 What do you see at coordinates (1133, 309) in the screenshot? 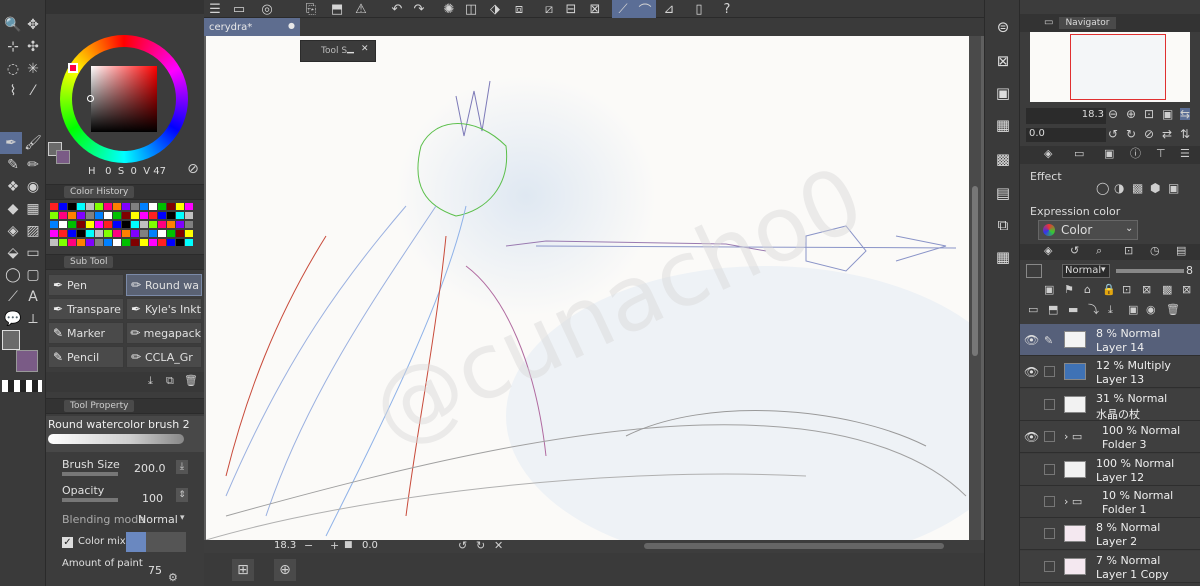
I see `mask-add-icon: ▣` at bounding box center [1133, 309].